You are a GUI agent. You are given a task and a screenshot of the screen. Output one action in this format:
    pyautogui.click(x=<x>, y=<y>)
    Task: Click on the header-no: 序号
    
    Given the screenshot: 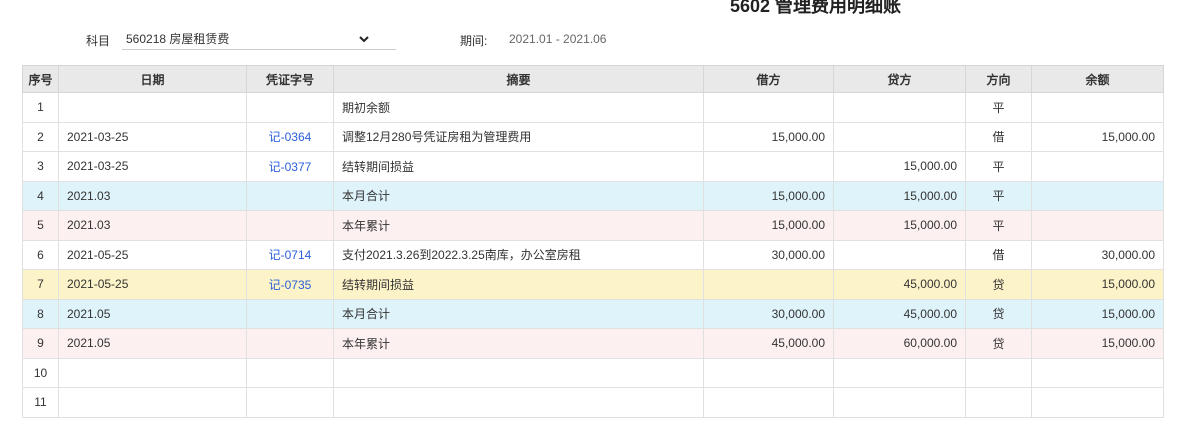 What is the action you would take?
    pyautogui.click(x=40, y=79)
    